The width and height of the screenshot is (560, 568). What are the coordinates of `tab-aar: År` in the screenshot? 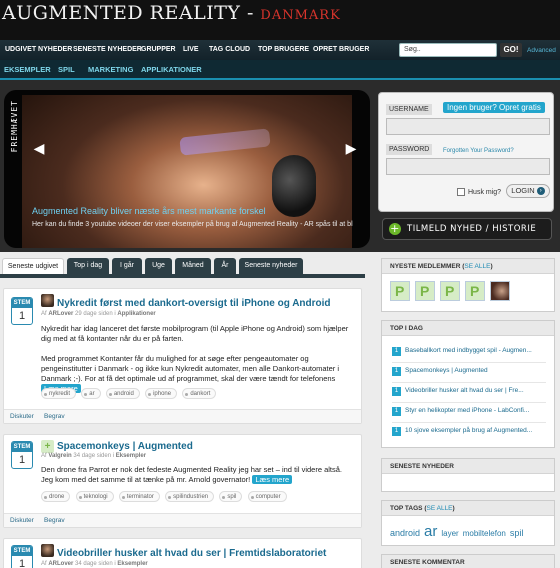 It's located at (225, 266).